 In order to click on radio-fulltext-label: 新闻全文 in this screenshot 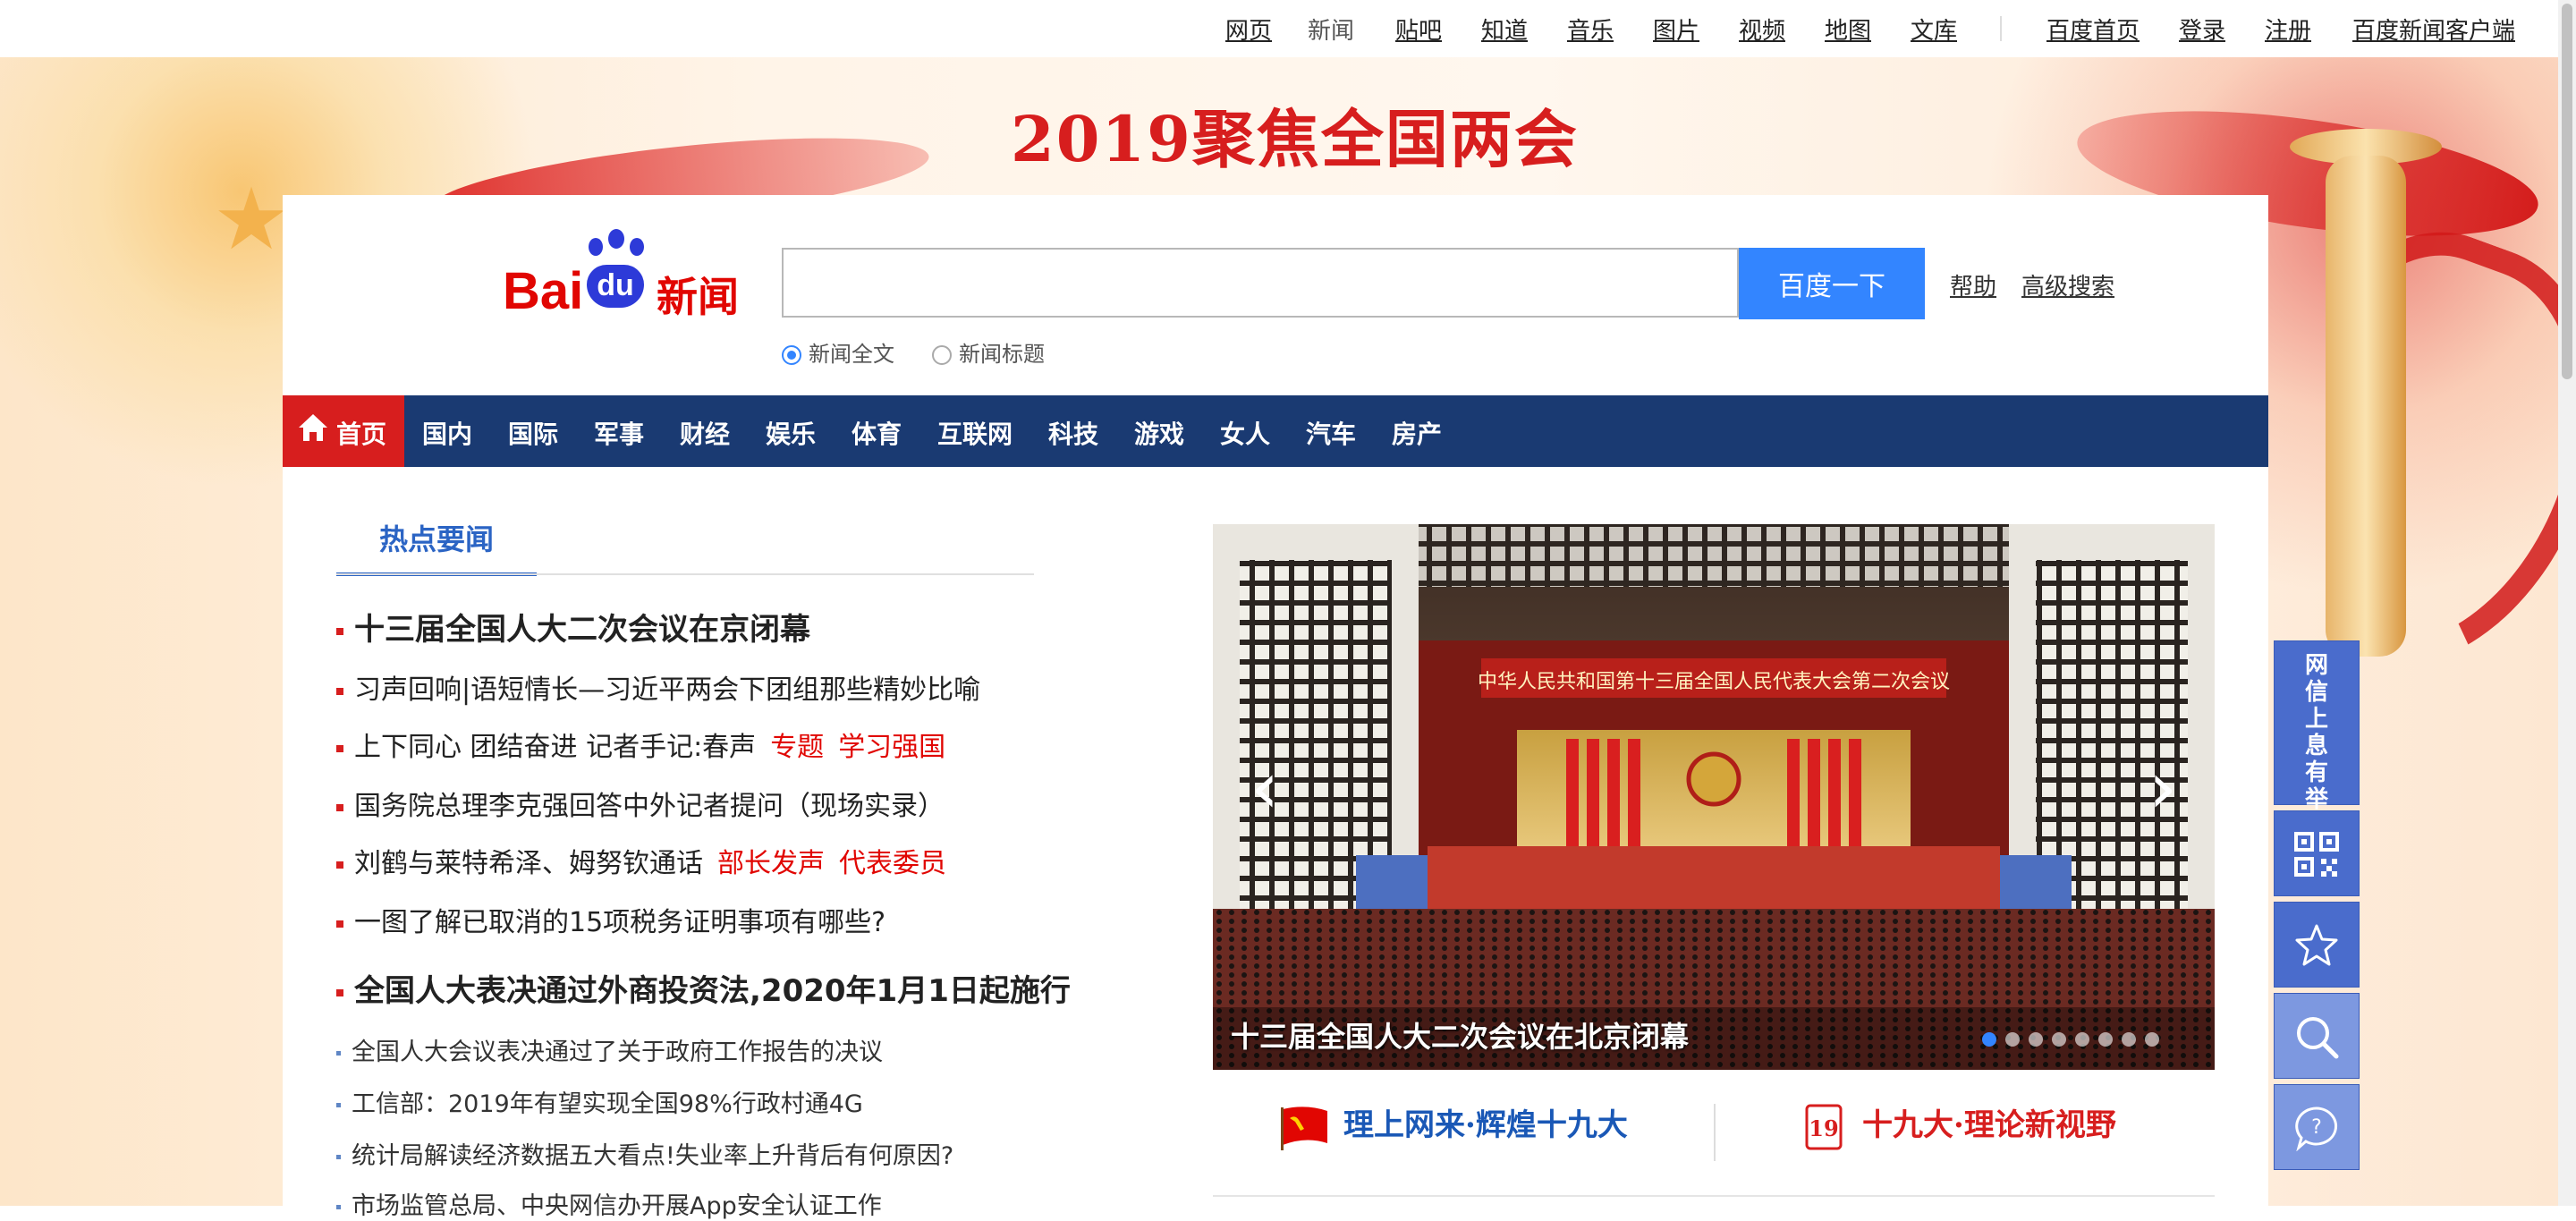, I will do `click(851, 355)`.